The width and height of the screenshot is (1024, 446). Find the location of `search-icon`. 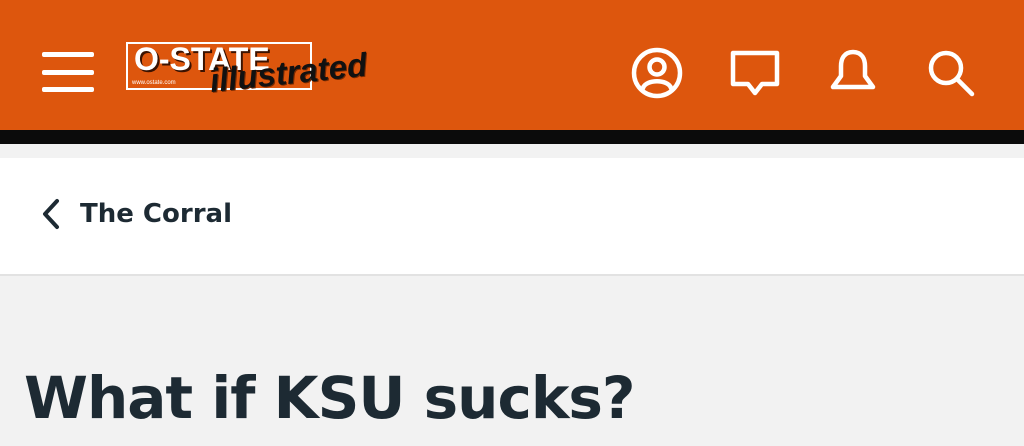

search-icon is located at coordinates (951, 73).